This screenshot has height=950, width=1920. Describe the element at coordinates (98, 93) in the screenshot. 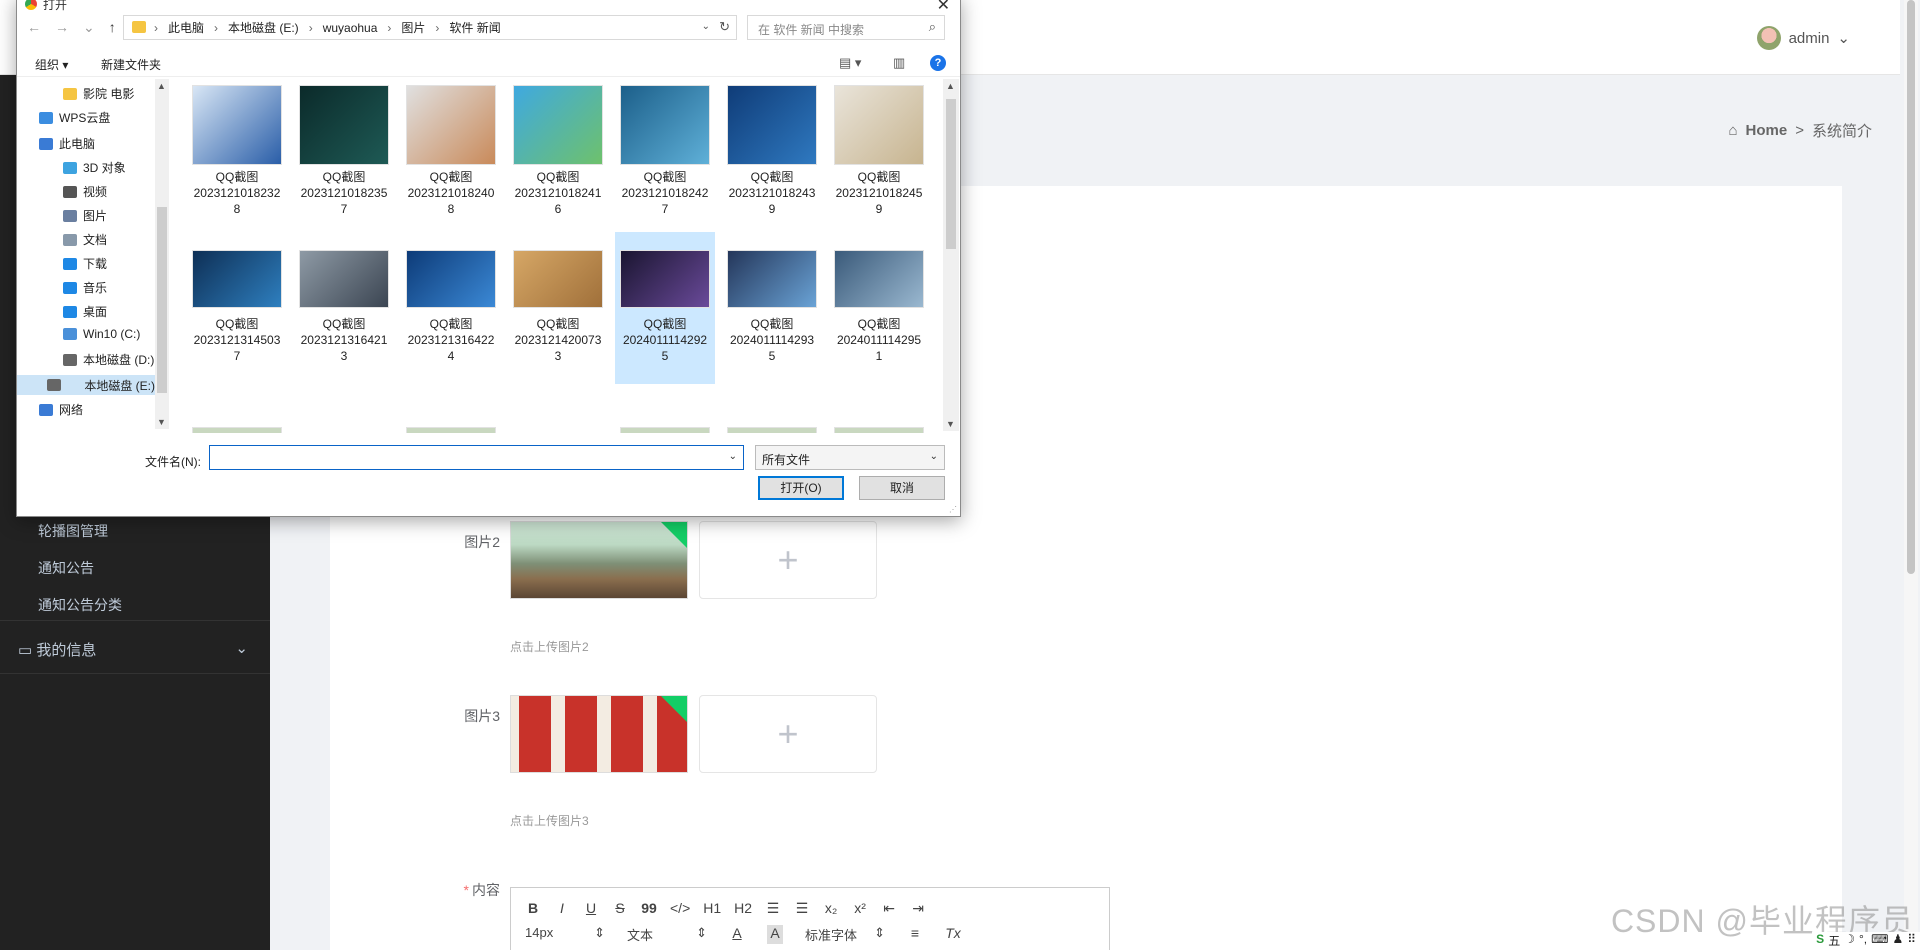

I see `nav-pane-item: 影院 电影` at that location.